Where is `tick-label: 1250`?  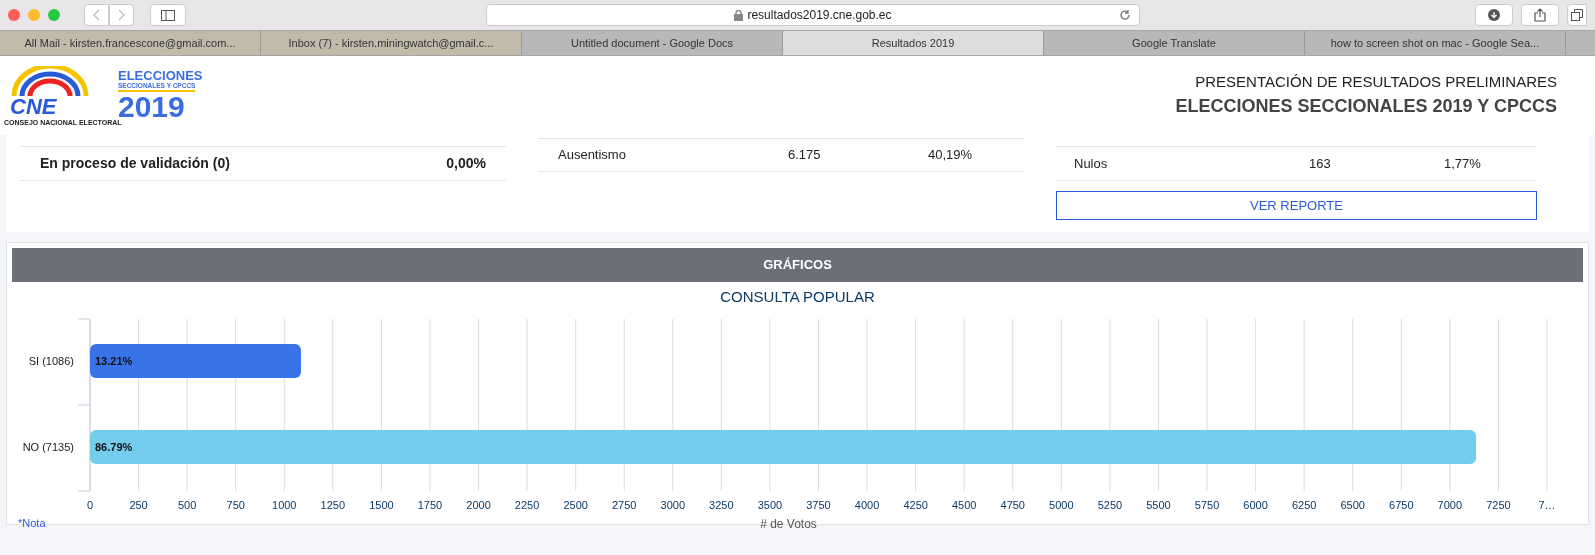
tick-label: 1250 is located at coordinates (333, 504).